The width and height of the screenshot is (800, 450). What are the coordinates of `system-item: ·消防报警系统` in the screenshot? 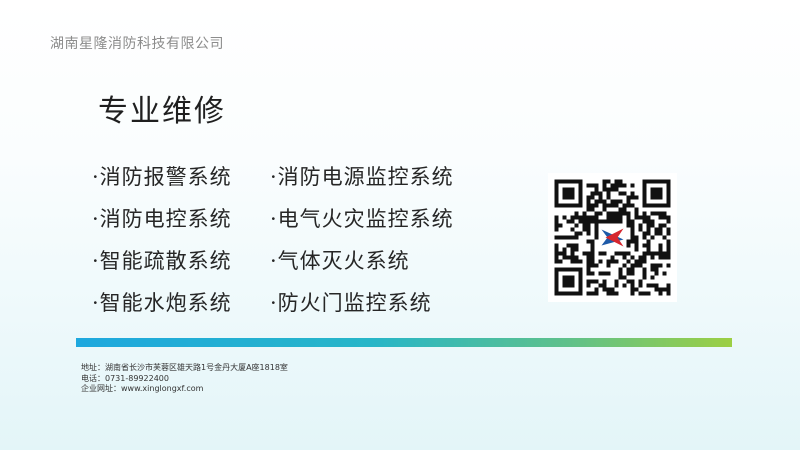 It's located at (162, 177).